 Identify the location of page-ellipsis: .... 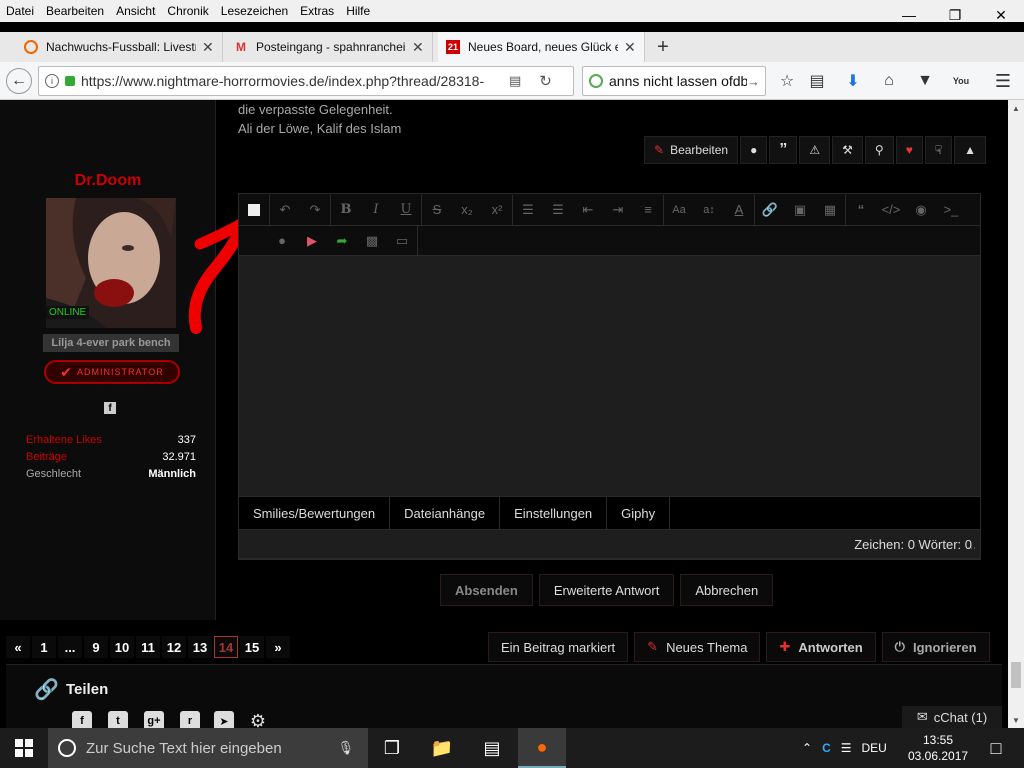
(70, 647).